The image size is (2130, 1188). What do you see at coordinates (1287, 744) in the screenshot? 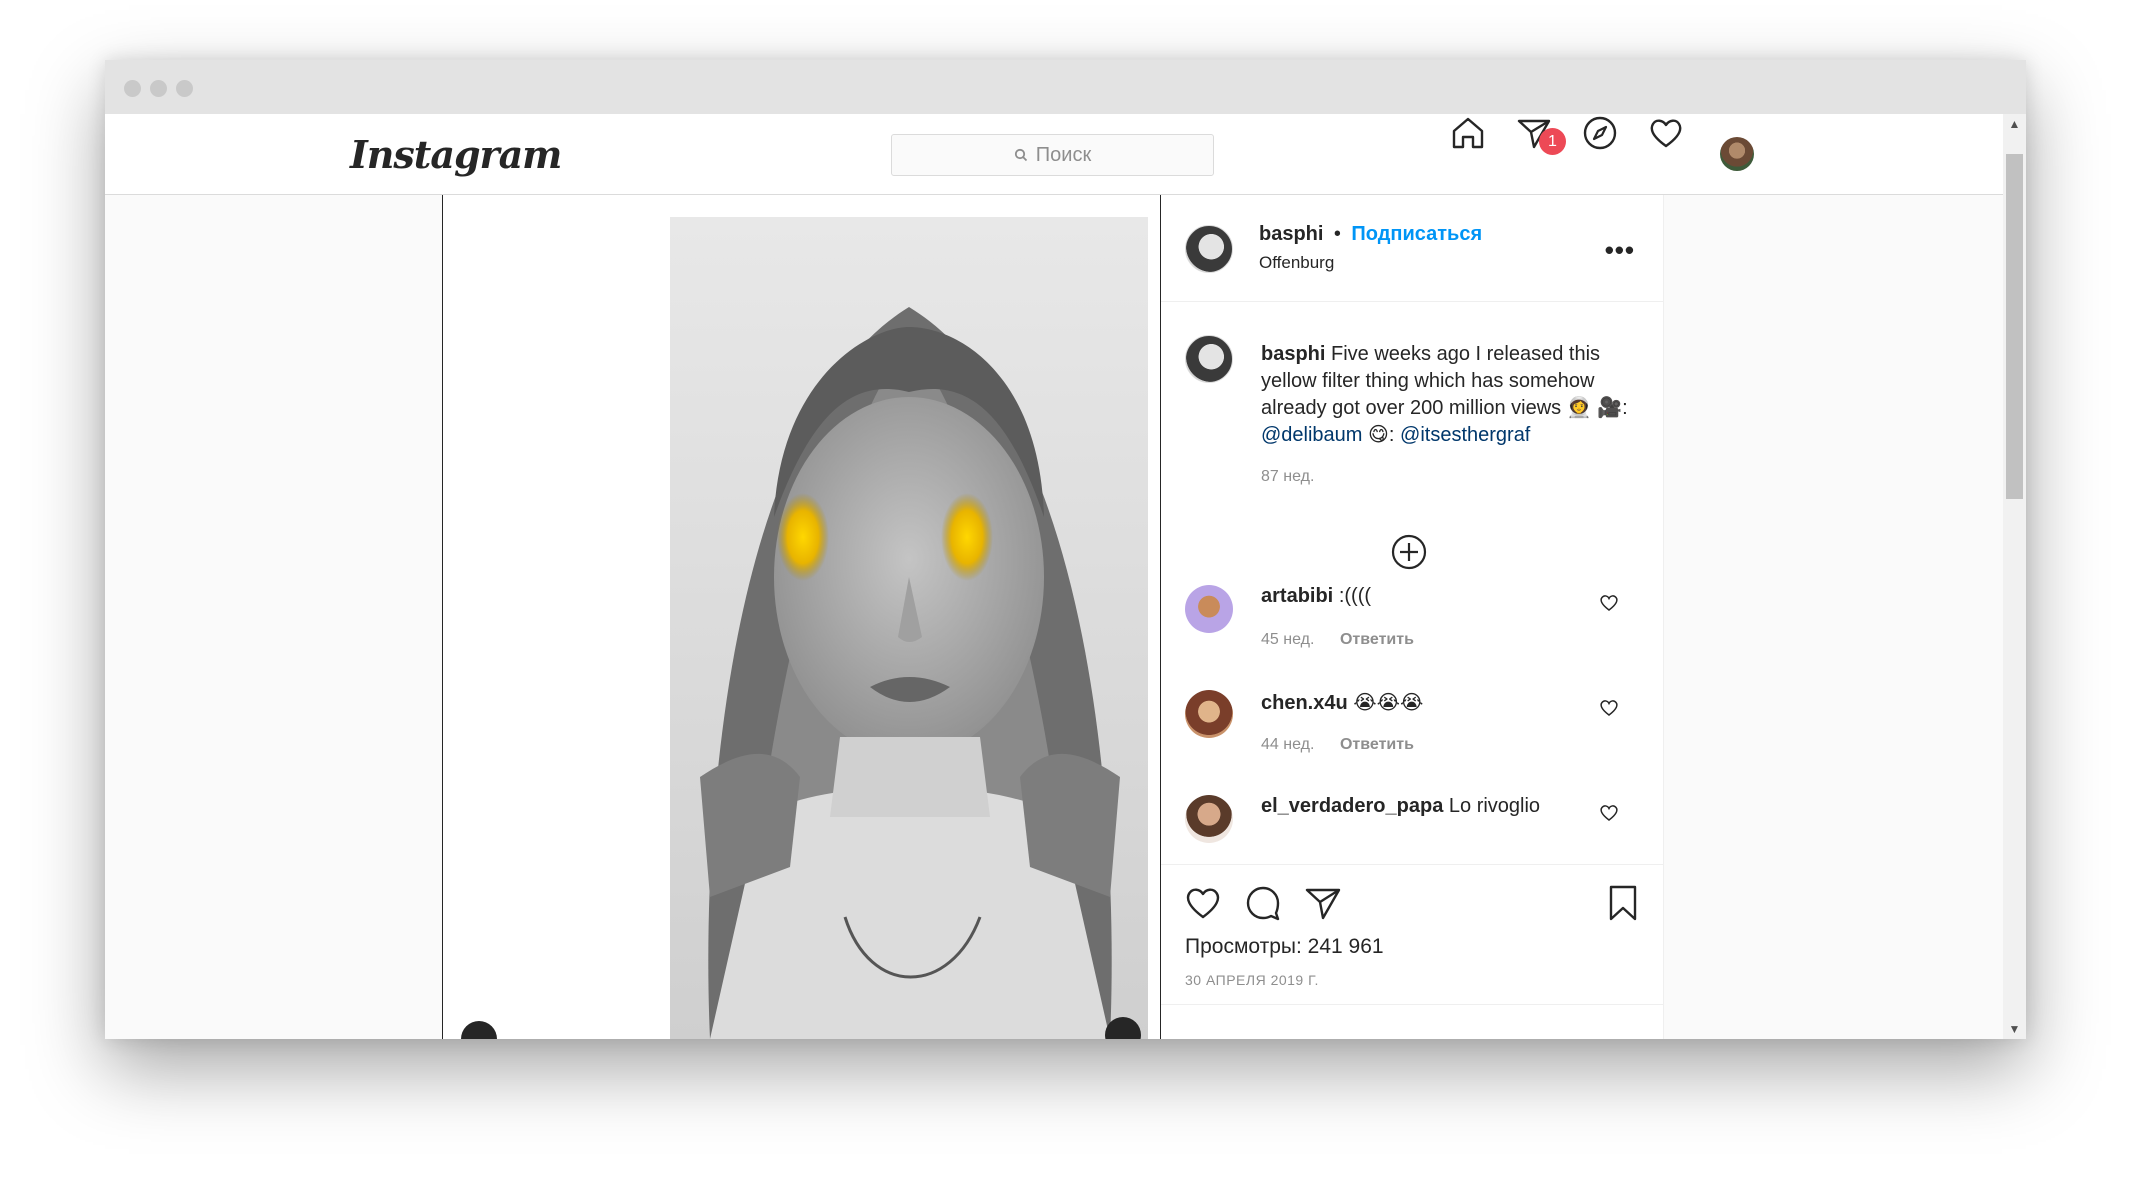
I see `comment-age: 44 нед.` at bounding box center [1287, 744].